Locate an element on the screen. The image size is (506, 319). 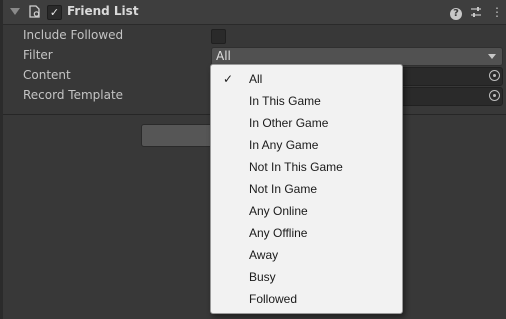
kebab-menu-icon: ⋮ is located at coordinates (497, 12).